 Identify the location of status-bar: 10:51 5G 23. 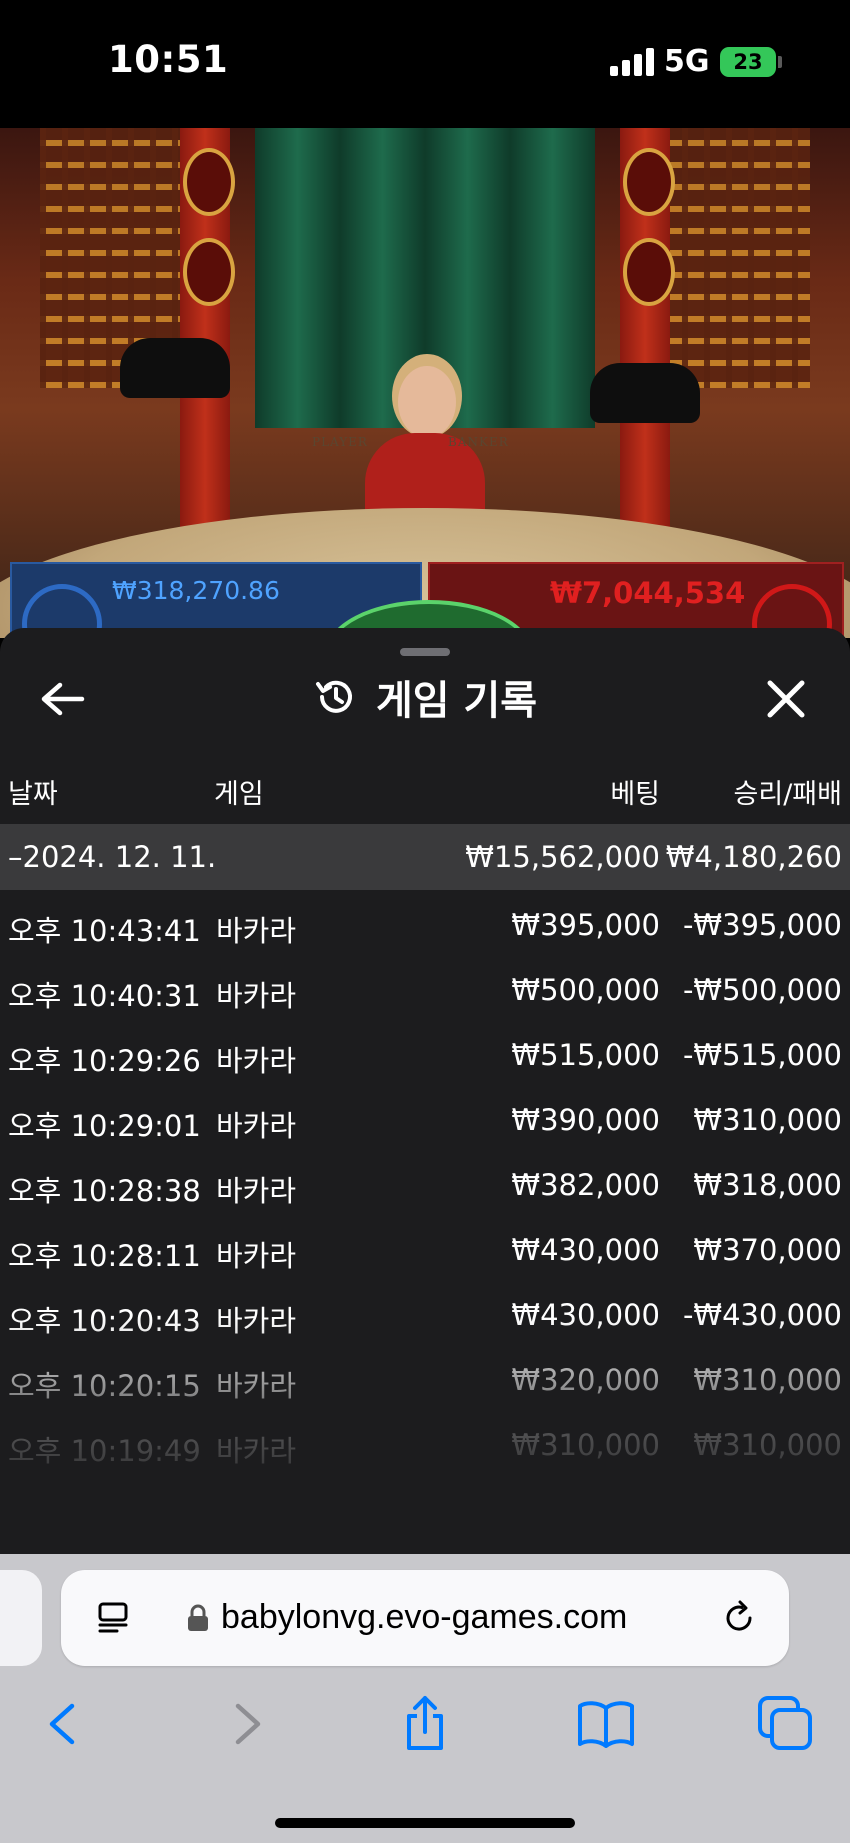
(425, 64).